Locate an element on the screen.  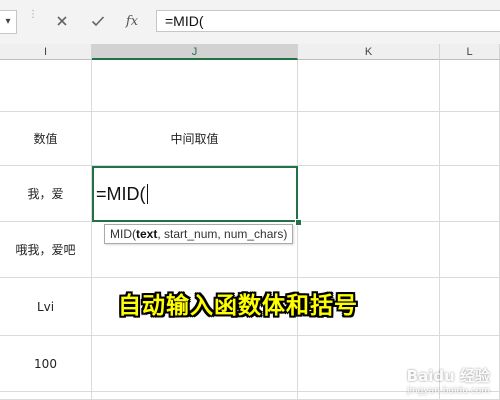
cell-l2 is located at coordinates (470, 139).